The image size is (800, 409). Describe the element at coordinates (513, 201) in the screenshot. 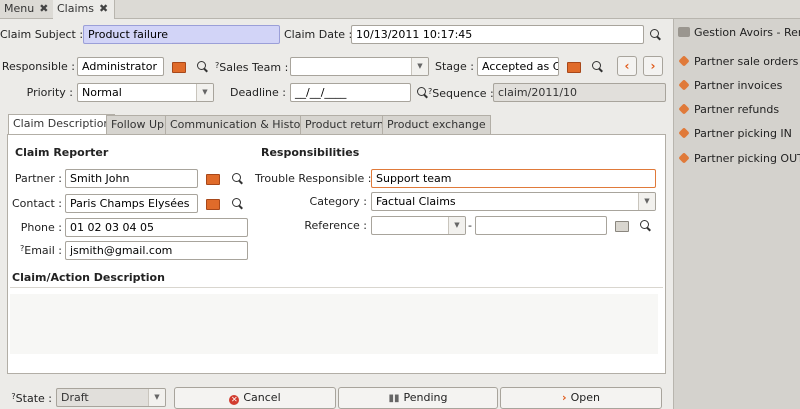

I see `category-select: Factual Claims ▼` at that location.